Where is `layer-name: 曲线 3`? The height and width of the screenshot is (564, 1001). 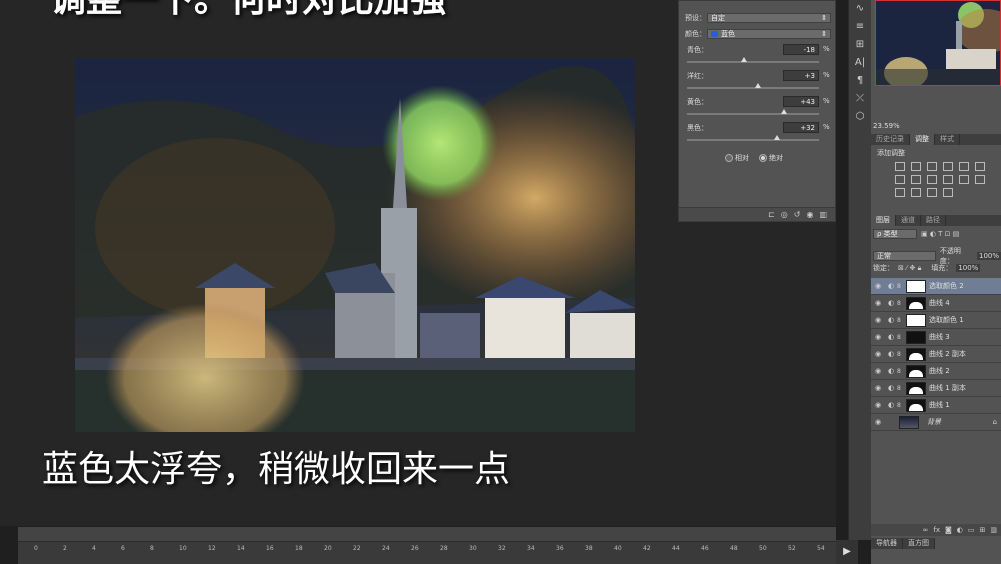
layer-name: 曲线 3 is located at coordinates (939, 337).